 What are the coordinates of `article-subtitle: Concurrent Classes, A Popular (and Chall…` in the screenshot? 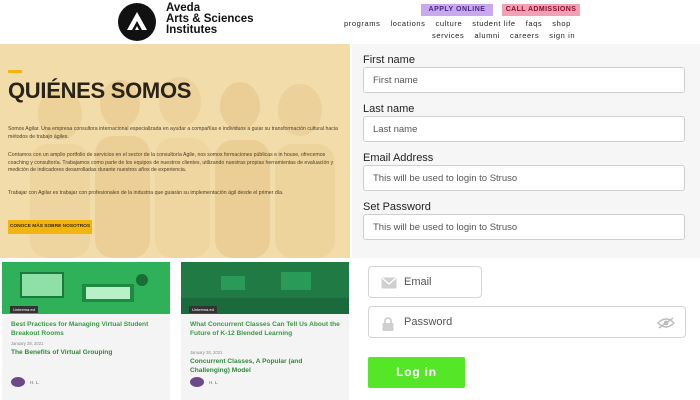 It's located at (266, 366).